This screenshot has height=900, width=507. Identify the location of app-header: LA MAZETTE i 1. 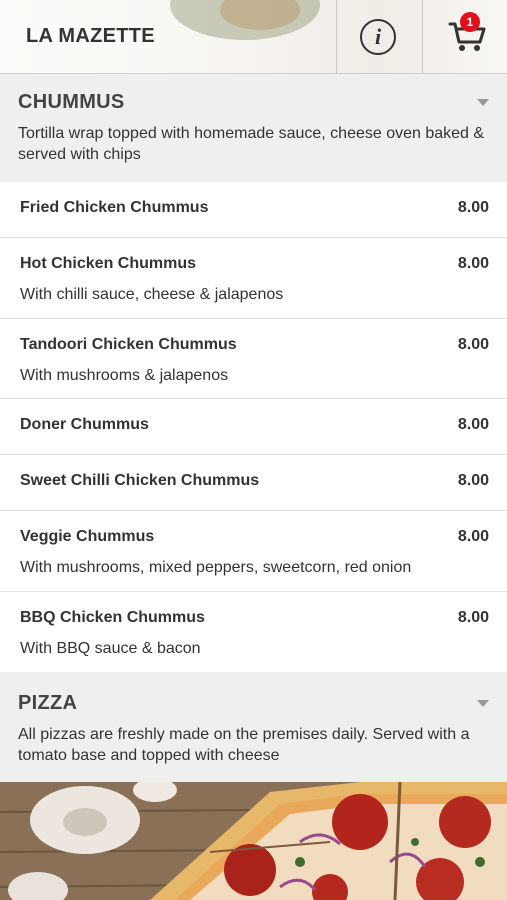
(253, 37).